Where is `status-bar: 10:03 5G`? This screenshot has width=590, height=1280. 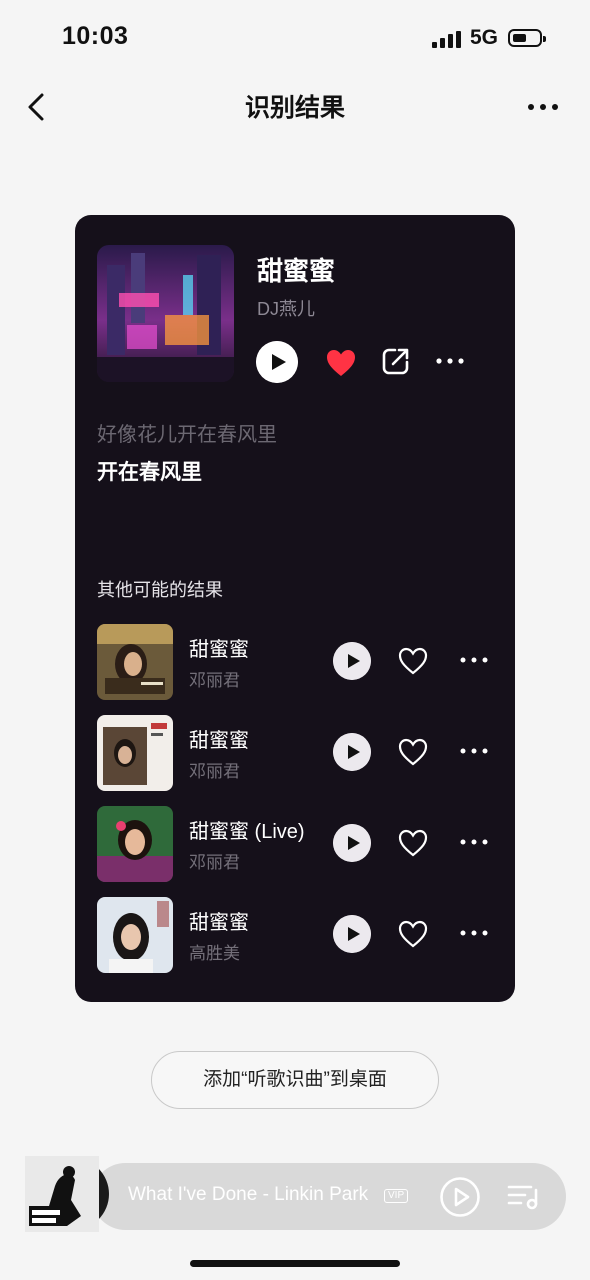 status-bar: 10:03 5G is located at coordinates (295, 40).